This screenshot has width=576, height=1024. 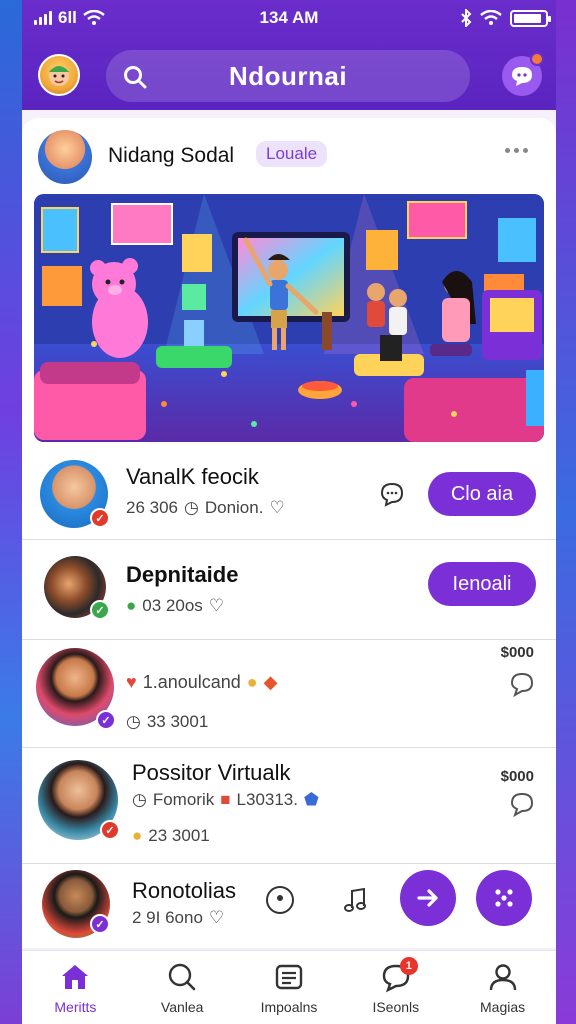 What do you see at coordinates (395, 987) in the screenshot?
I see `tab-messages: 1 ISeonls` at bounding box center [395, 987].